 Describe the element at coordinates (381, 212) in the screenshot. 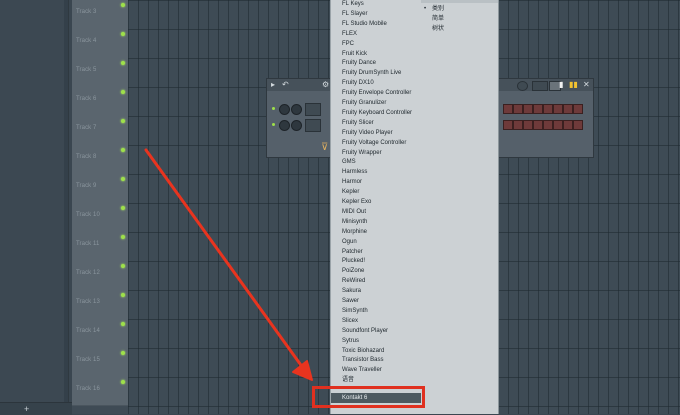

I see `menu-item: MIDI Out` at that location.